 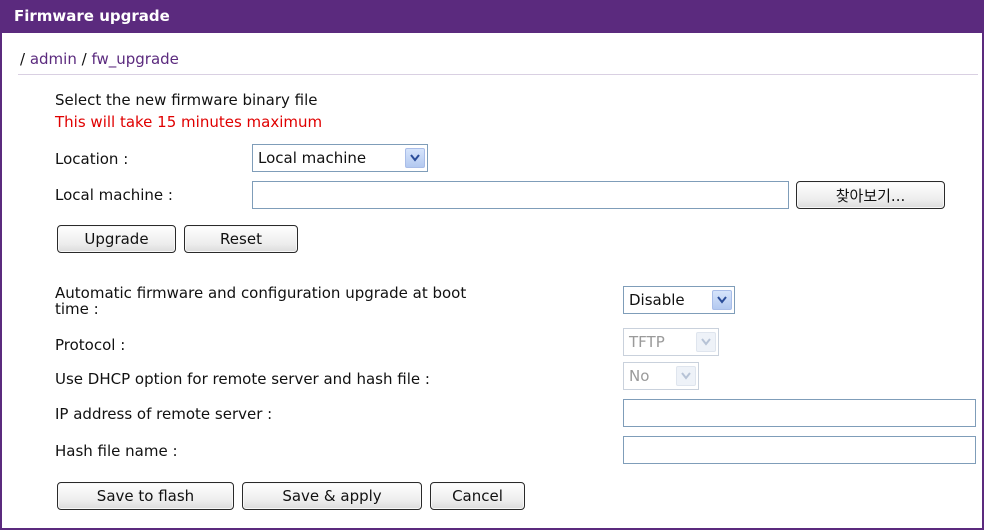 I want to click on ip-address-input, so click(x=799, y=413).